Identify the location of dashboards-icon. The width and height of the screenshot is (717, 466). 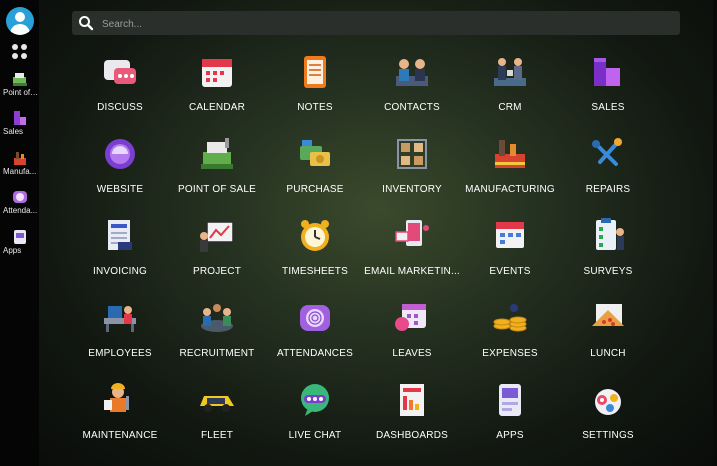
(412, 400).